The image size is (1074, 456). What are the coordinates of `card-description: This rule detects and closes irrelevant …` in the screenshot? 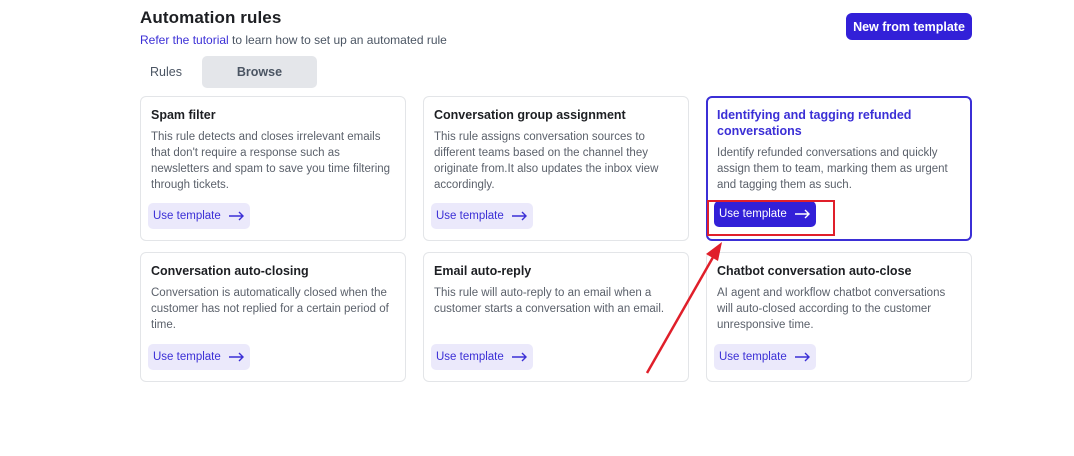 It's located at (271, 161).